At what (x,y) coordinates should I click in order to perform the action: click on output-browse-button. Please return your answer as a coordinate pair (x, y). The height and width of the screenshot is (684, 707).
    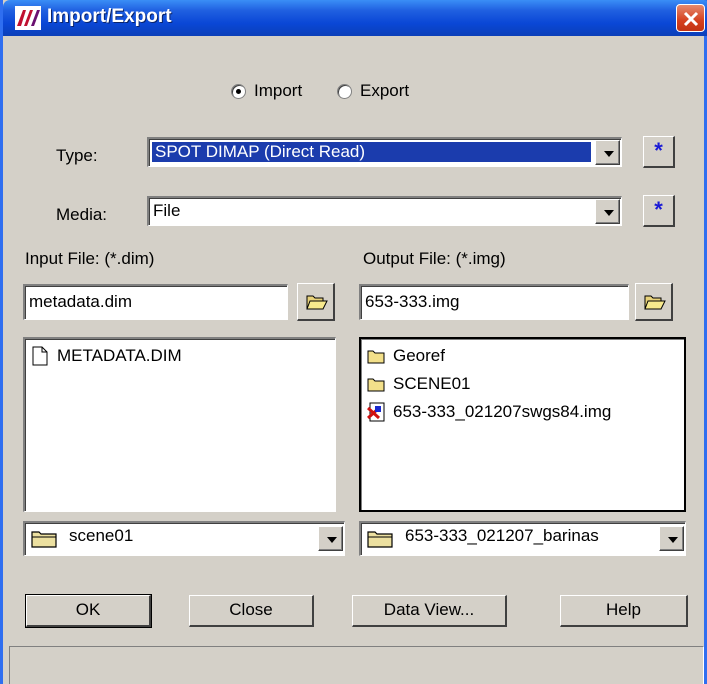
    Looking at the image, I should click on (654, 302).